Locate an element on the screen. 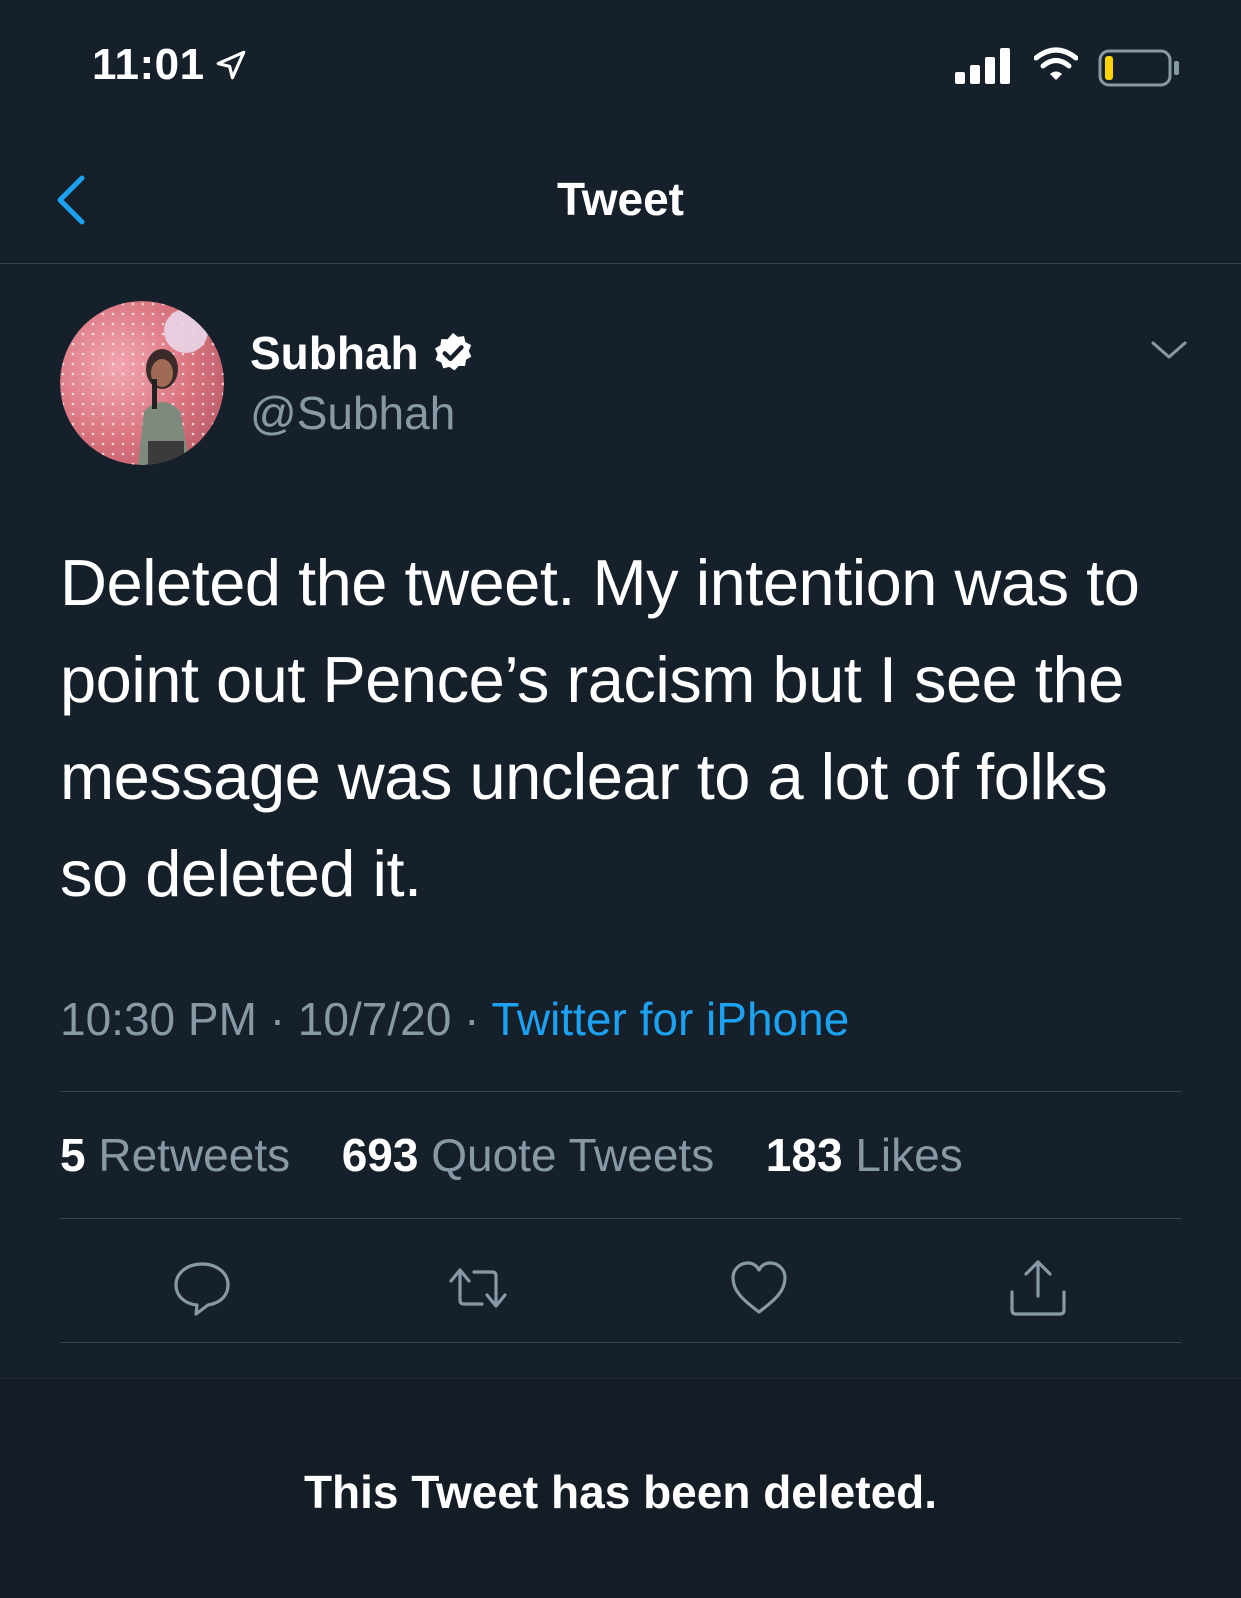  retweet-icon is located at coordinates (478, 1288).